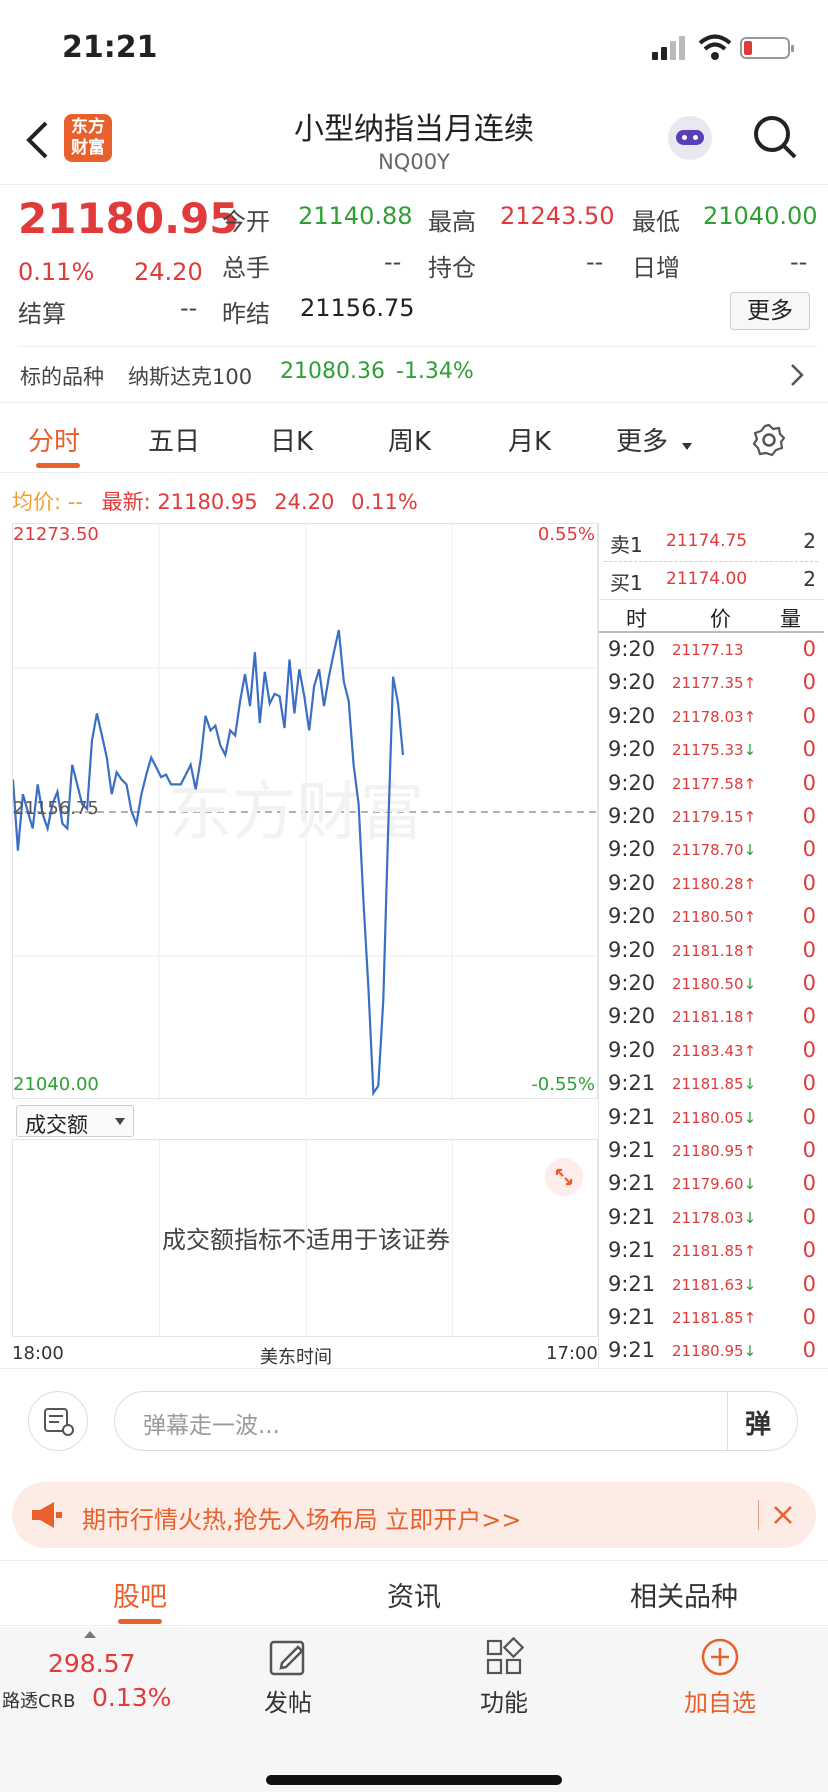 The width and height of the screenshot is (828, 1792). What do you see at coordinates (720, 1700) in the screenshot?
I see `add-watchlist-button: 加自选` at bounding box center [720, 1700].